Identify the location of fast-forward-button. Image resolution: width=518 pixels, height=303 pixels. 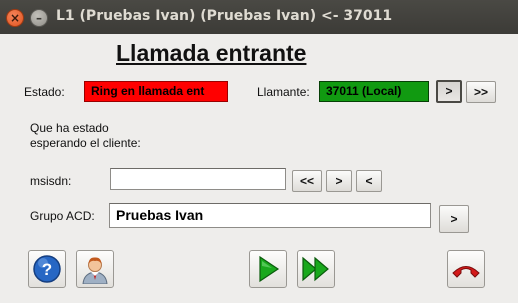
(316, 269).